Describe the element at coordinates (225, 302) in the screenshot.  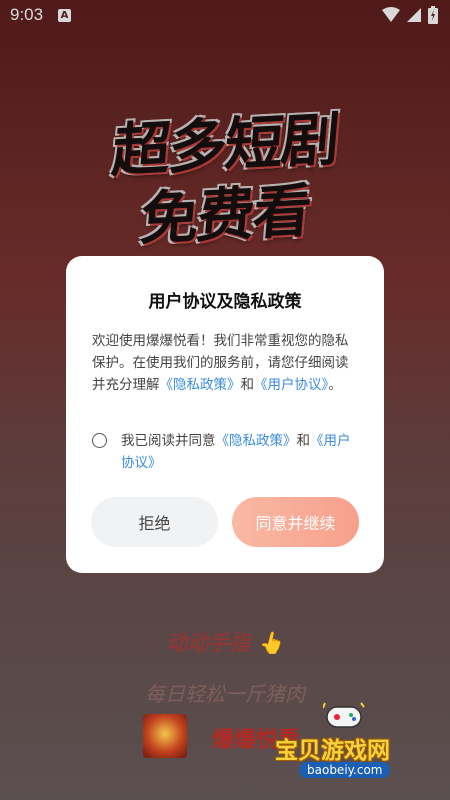
I see `dialog-title: 用户协议及隐私政策` at that location.